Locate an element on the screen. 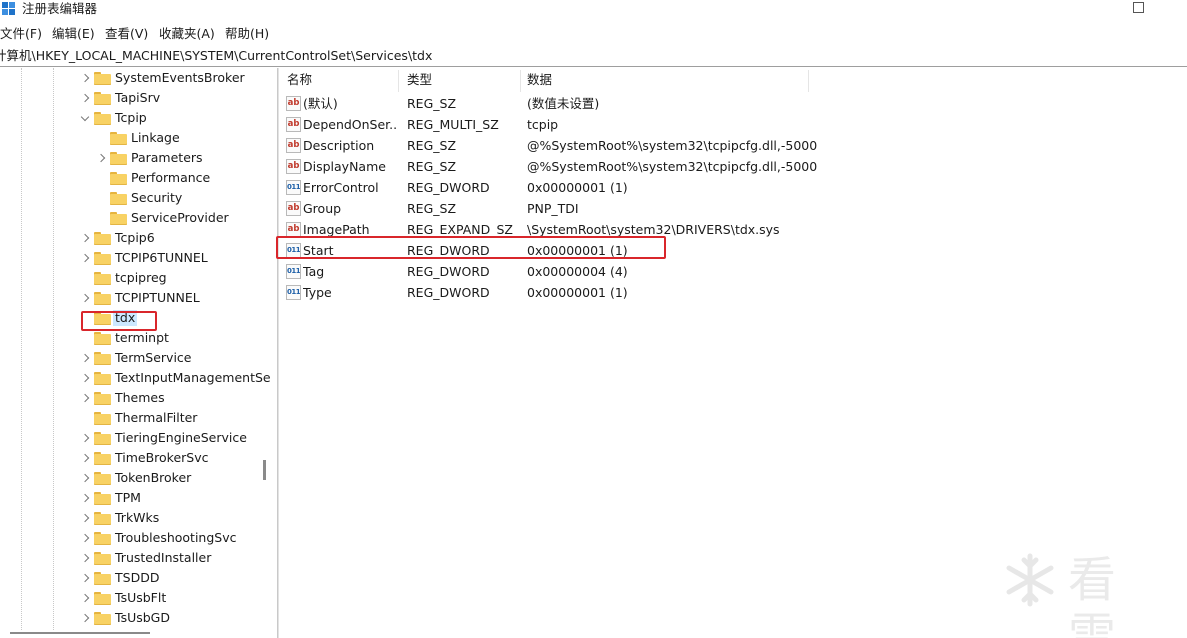 Image resolution: width=1187 pixels, height=638 pixels. tree-item: Parameters is located at coordinates (130, 158).